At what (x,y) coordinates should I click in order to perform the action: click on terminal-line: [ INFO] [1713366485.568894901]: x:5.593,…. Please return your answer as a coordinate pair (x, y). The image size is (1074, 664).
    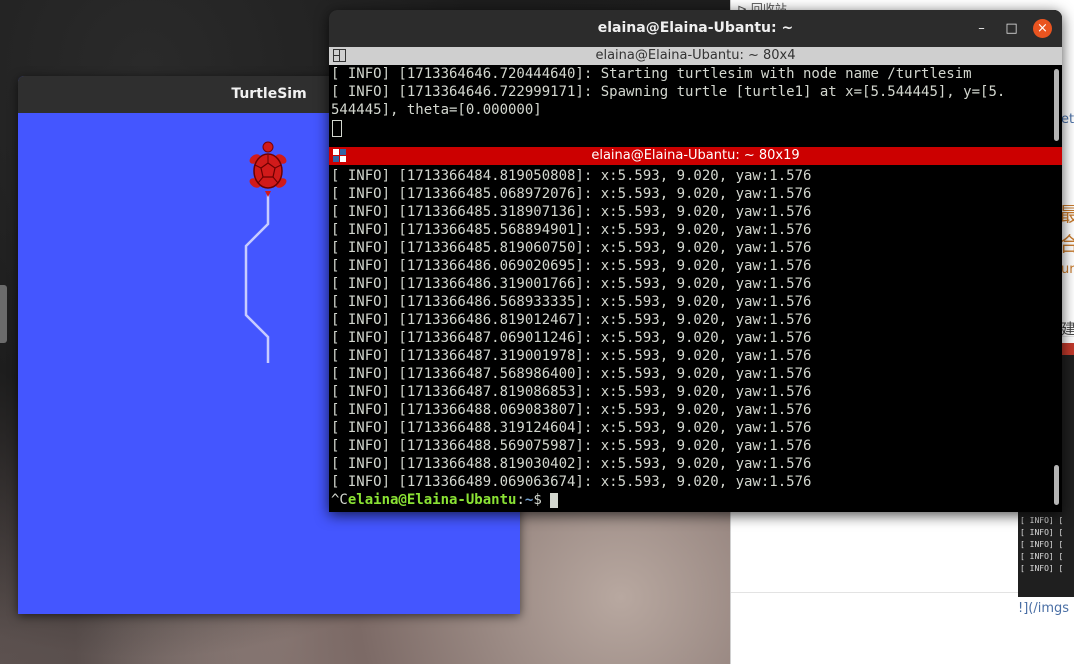
    Looking at the image, I should click on (571, 230).